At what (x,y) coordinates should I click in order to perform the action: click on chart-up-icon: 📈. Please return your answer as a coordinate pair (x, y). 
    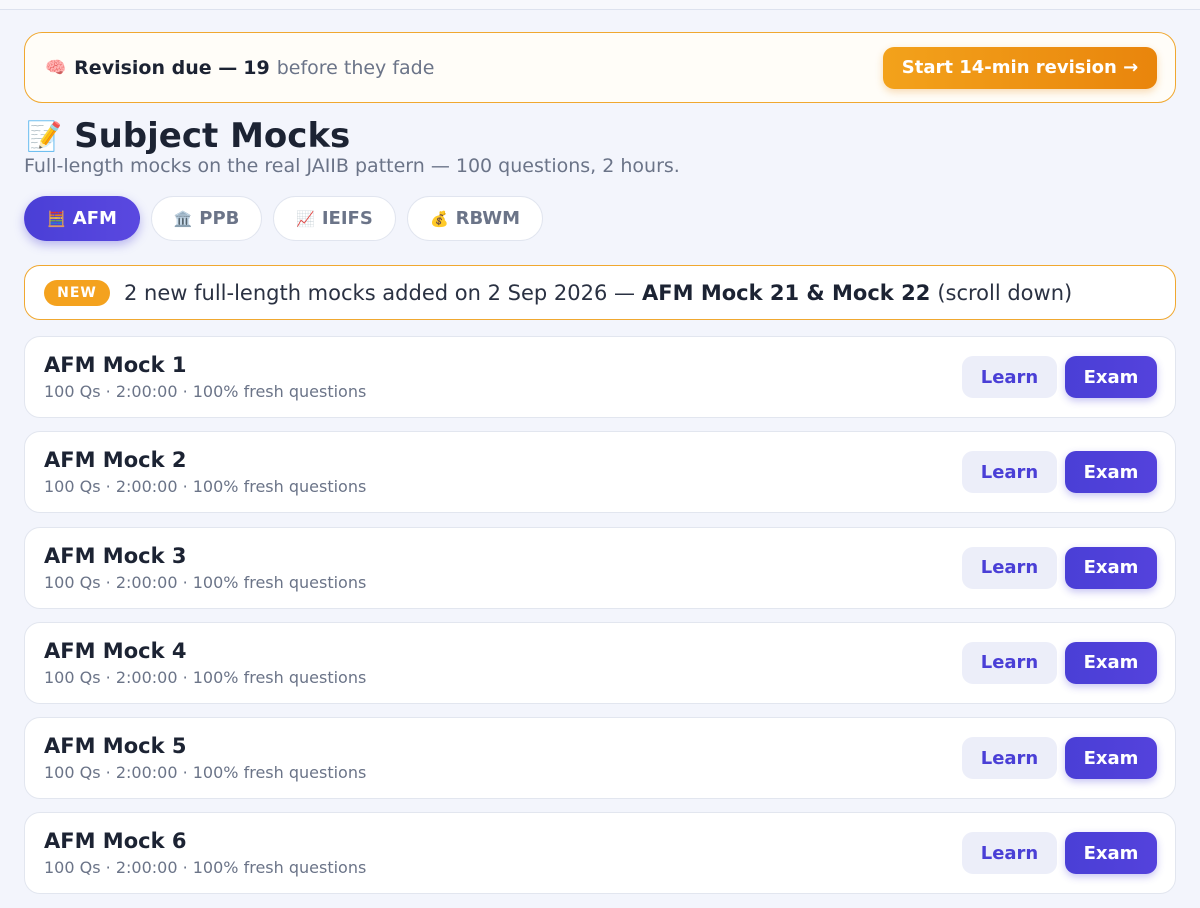
    Looking at the image, I should click on (305, 218).